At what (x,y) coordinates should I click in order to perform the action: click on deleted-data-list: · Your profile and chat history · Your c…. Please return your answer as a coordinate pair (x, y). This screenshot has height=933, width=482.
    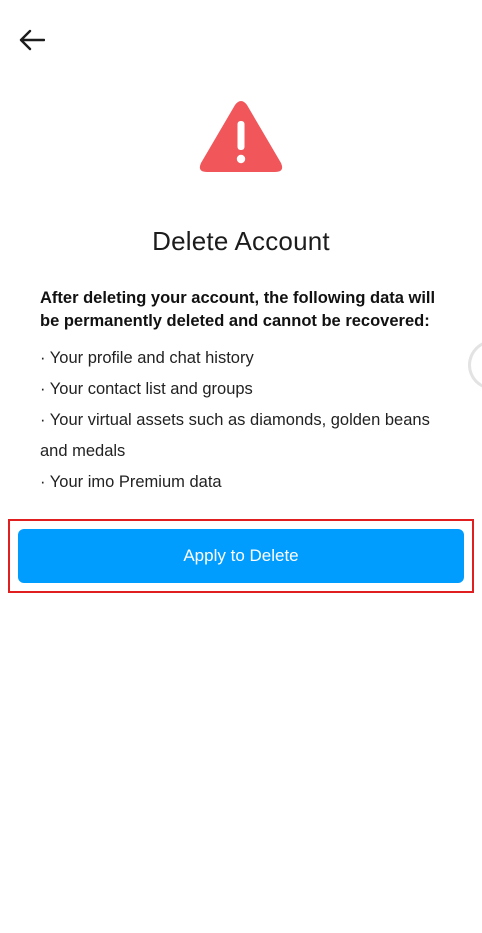
    Looking at the image, I should click on (240, 420).